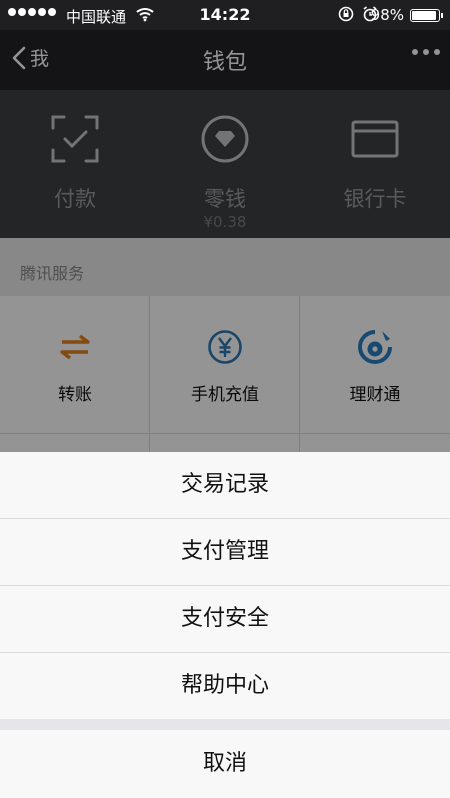  Describe the element at coordinates (225, 552) in the screenshot. I see `payment-management-option: 支付管理` at that location.